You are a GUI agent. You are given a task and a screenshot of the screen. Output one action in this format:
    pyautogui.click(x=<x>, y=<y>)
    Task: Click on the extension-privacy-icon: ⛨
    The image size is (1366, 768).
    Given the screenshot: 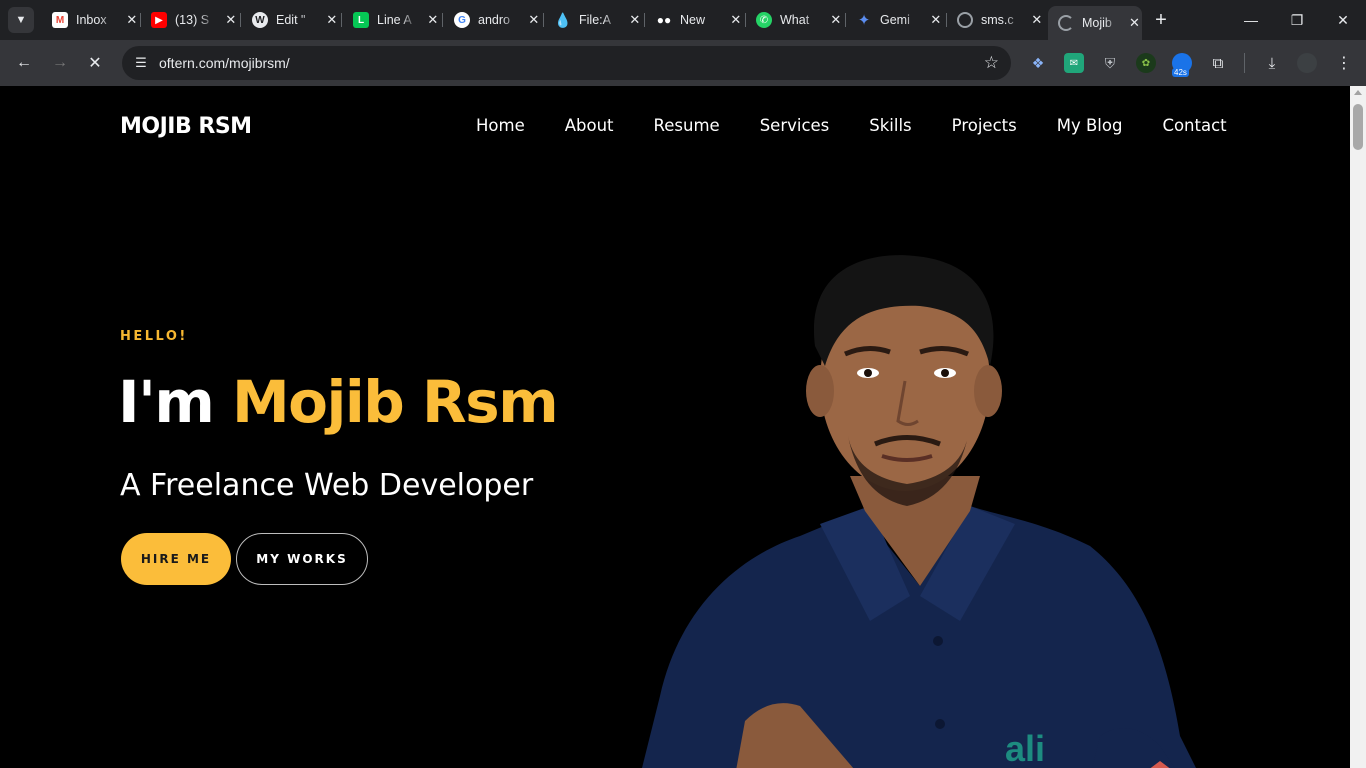 What is the action you would take?
    pyautogui.click(x=1110, y=63)
    